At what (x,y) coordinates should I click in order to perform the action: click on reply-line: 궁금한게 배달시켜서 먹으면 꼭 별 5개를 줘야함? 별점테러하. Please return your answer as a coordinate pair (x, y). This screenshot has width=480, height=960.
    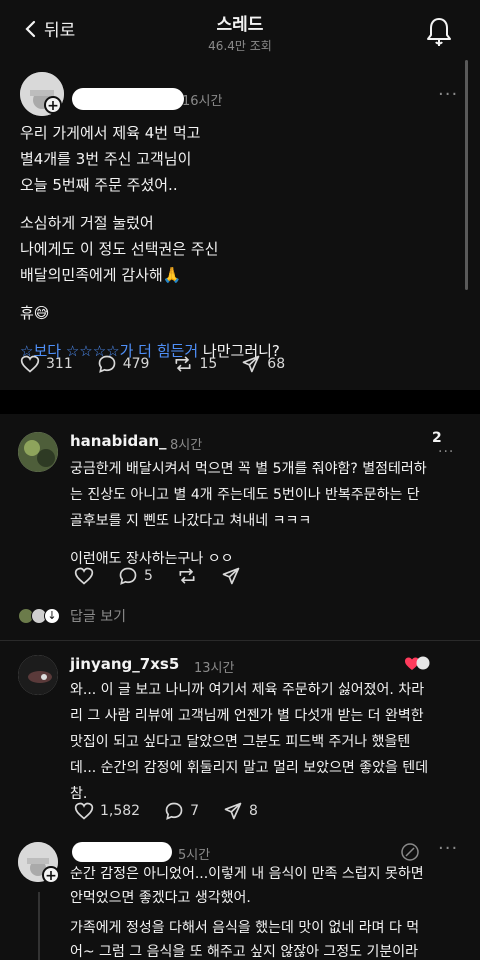
    Looking at the image, I should click on (248, 469).